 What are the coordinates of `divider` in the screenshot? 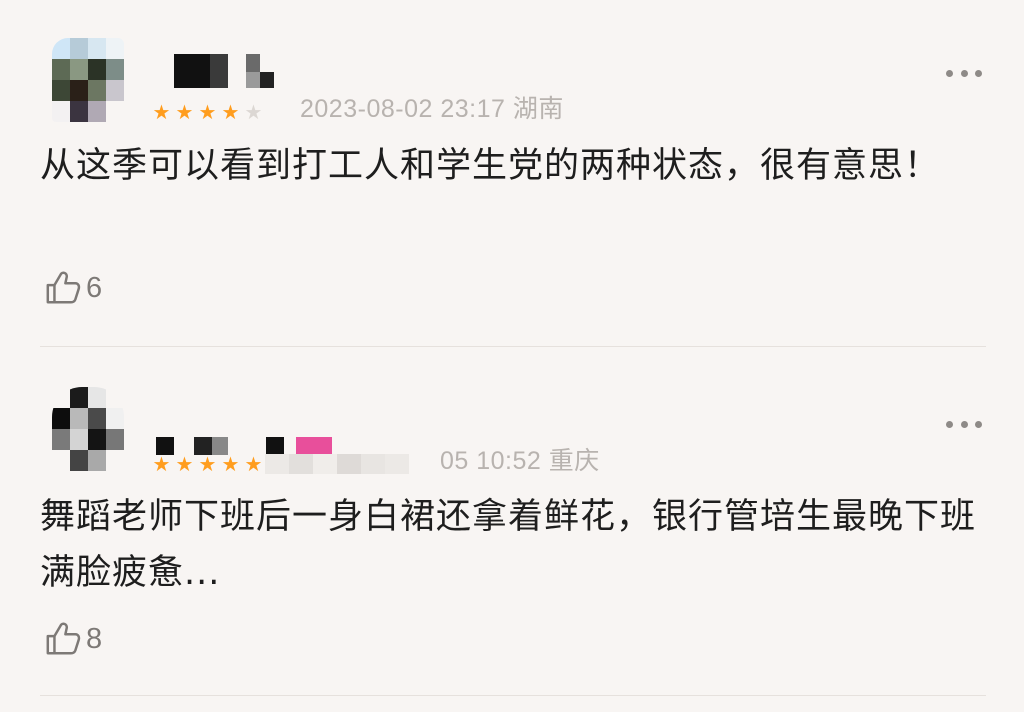 It's located at (513, 695).